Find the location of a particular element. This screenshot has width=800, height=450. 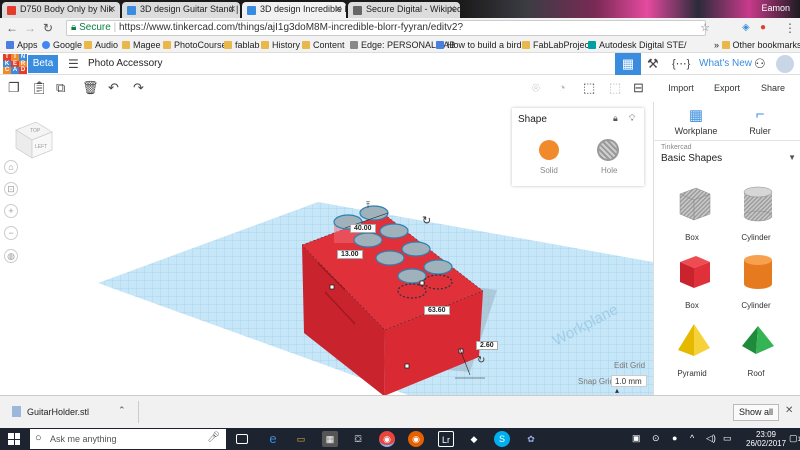

dimension-width-label: 40.00 is located at coordinates (363, 228).